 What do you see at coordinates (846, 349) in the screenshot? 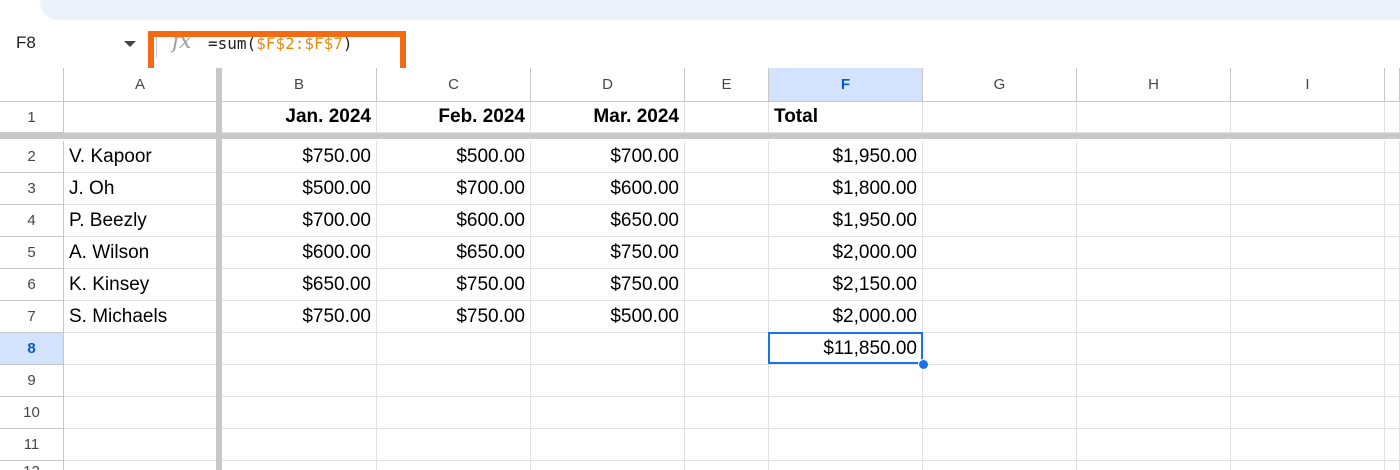
I see `cell-f8: $11,850.00` at bounding box center [846, 349].